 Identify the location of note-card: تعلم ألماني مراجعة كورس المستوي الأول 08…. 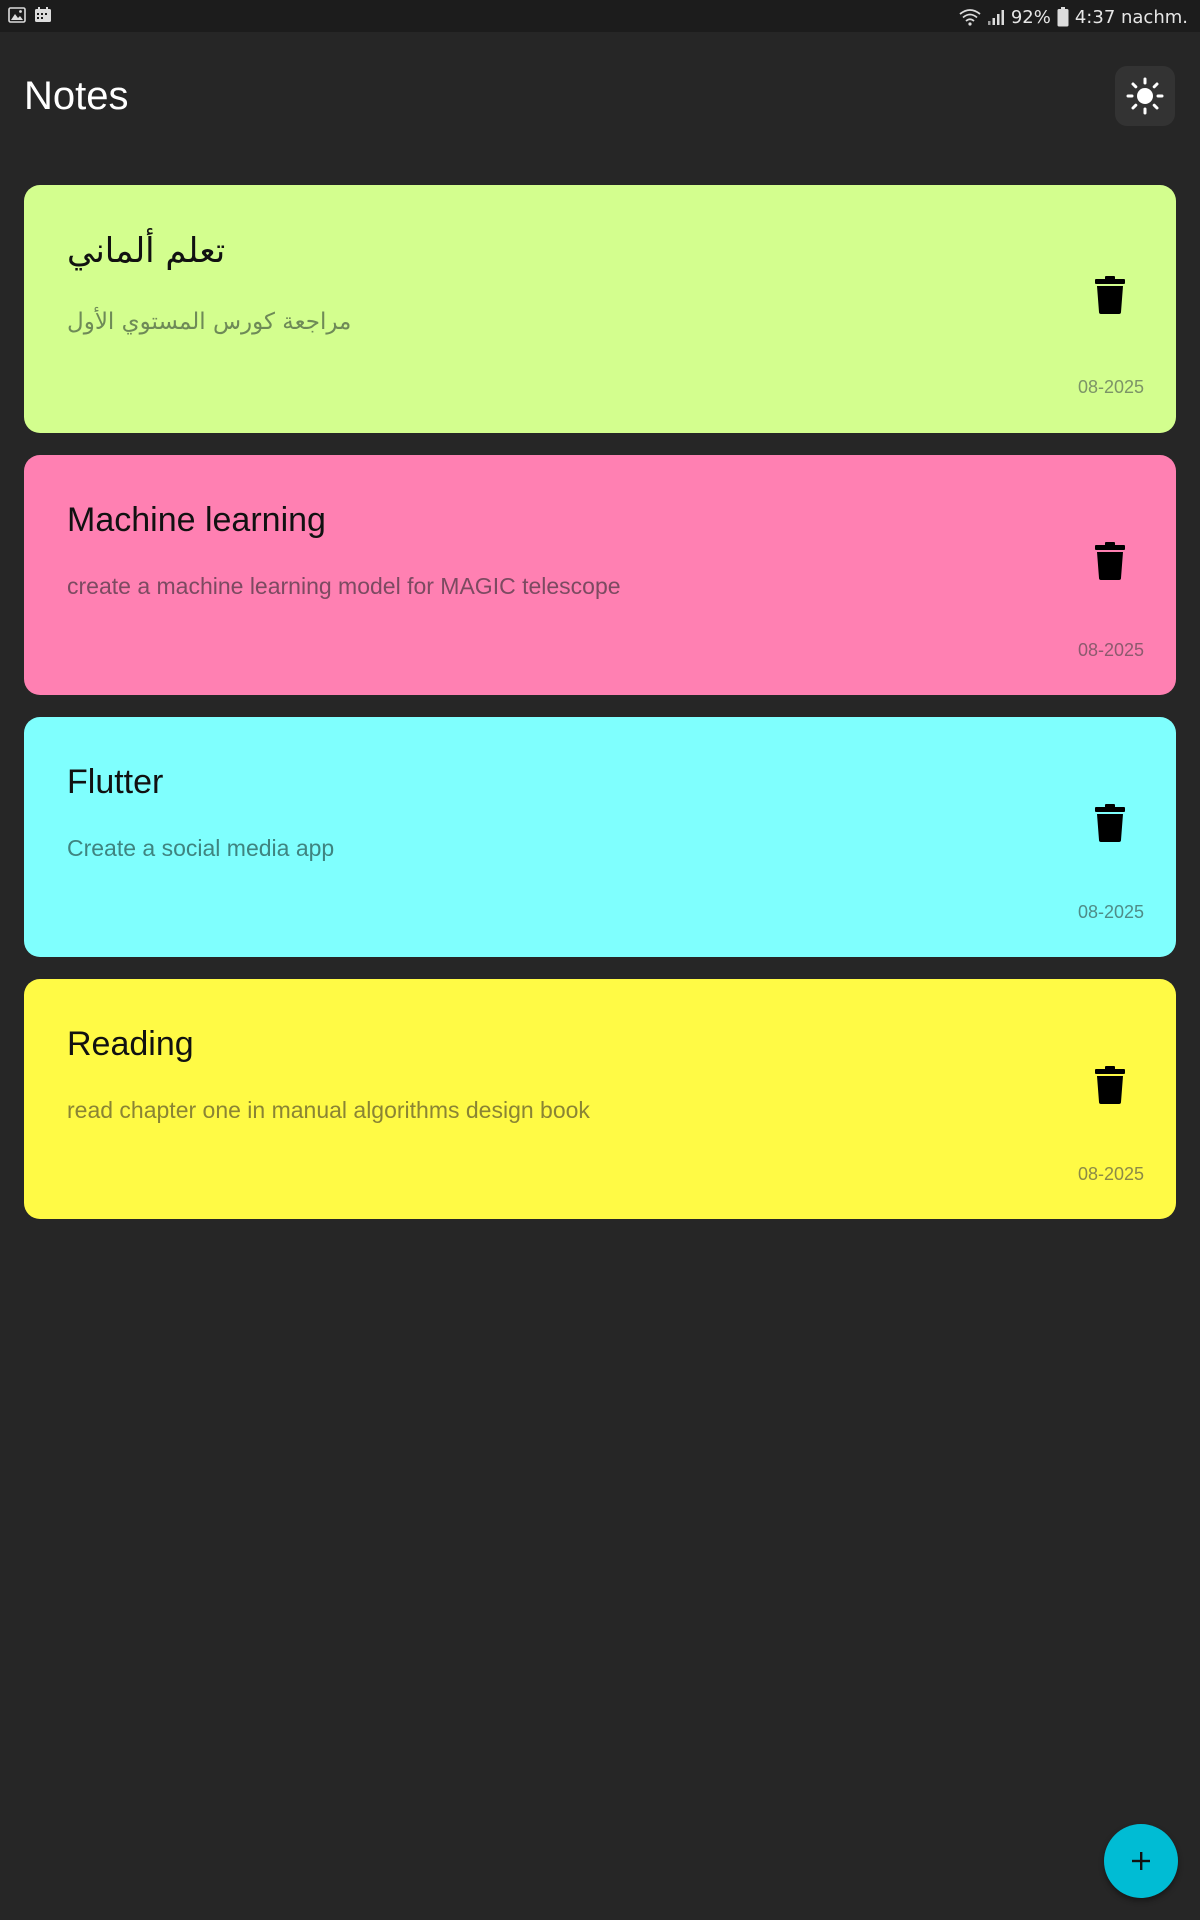
(600, 309).